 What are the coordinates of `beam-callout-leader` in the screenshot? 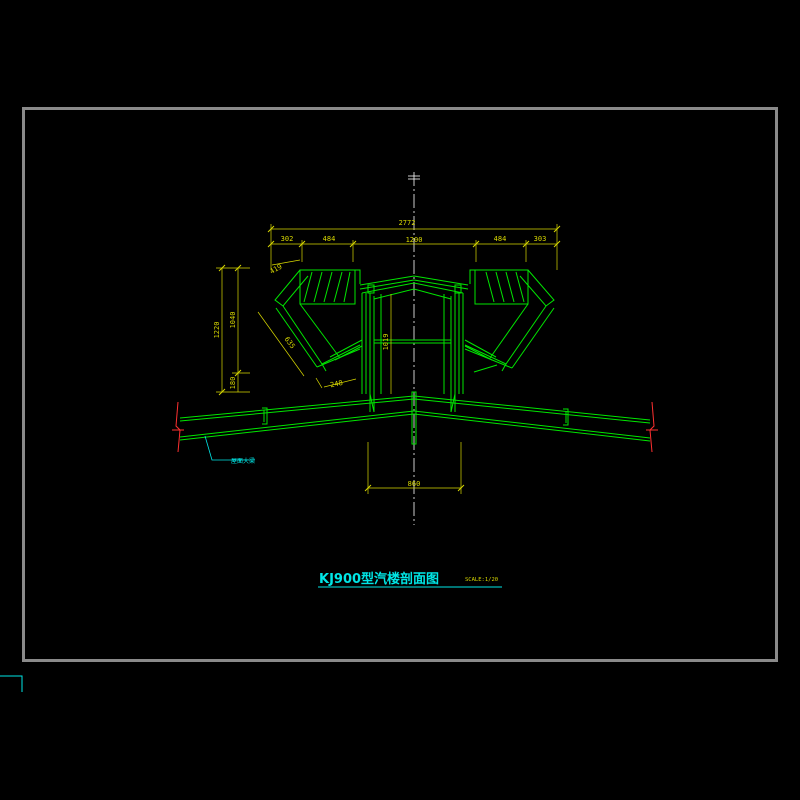 It's located at (229, 448).